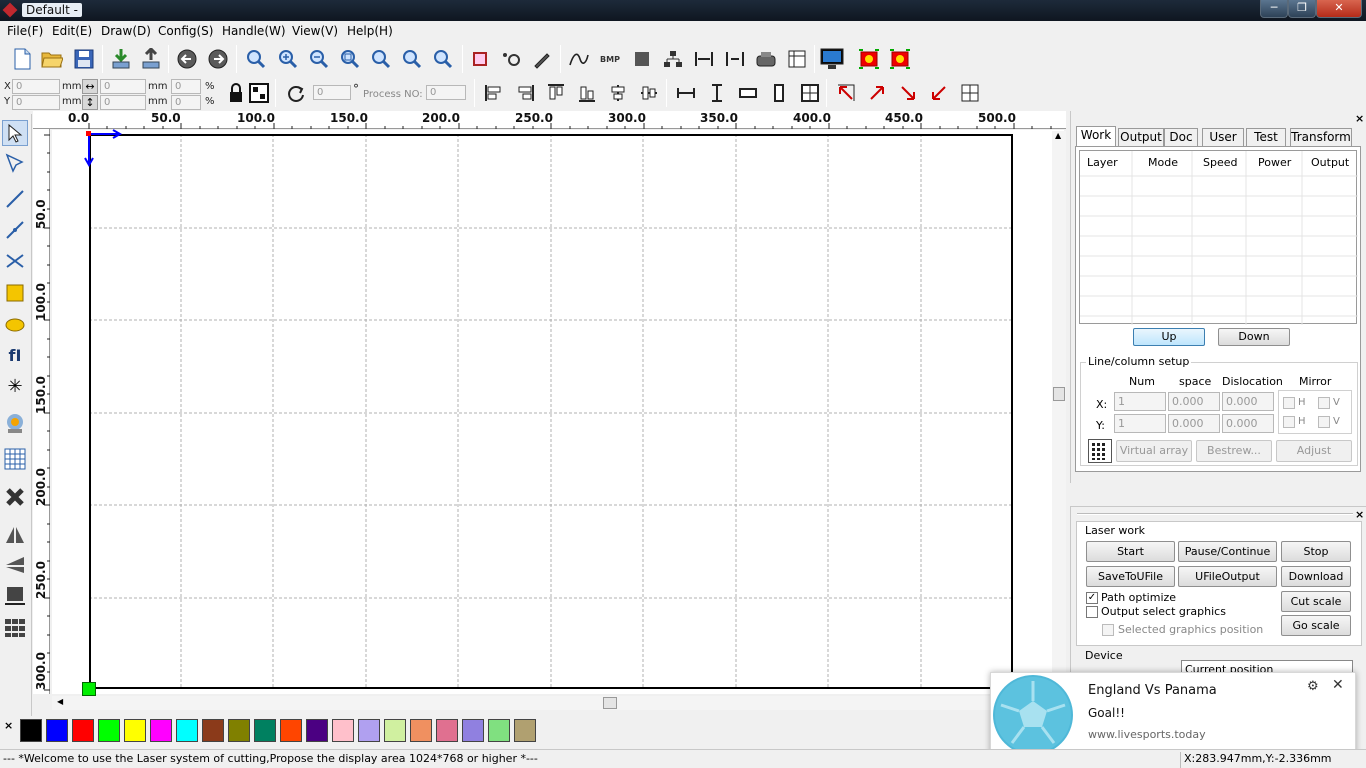 The height and width of the screenshot is (768, 1366). What do you see at coordinates (1141, 137) in the screenshot?
I see `tab-output: Output` at bounding box center [1141, 137].